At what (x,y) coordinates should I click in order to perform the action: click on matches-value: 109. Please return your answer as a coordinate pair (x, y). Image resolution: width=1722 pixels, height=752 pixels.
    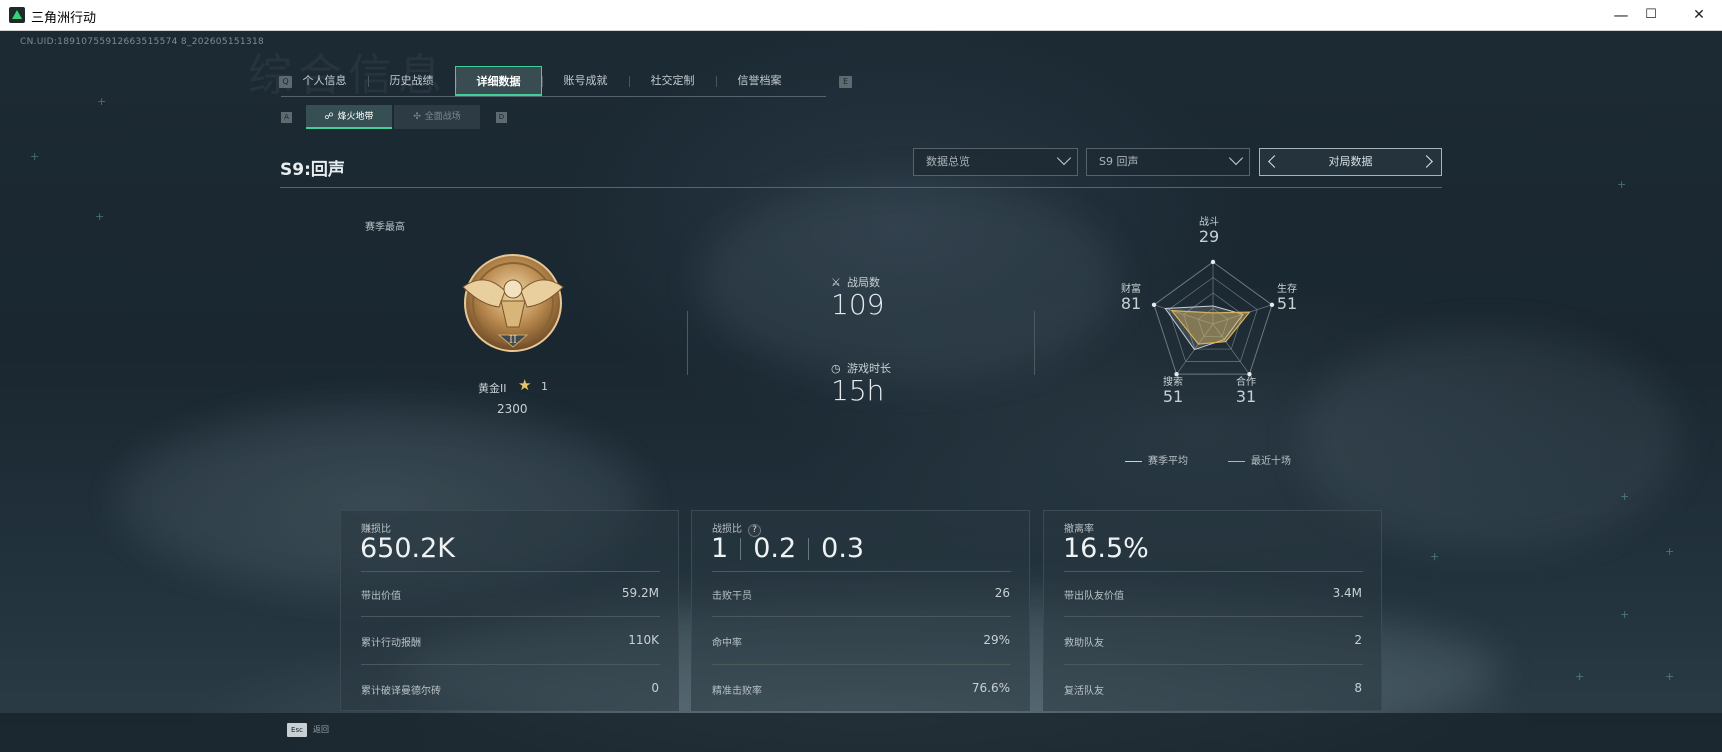
    Looking at the image, I should click on (858, 304).